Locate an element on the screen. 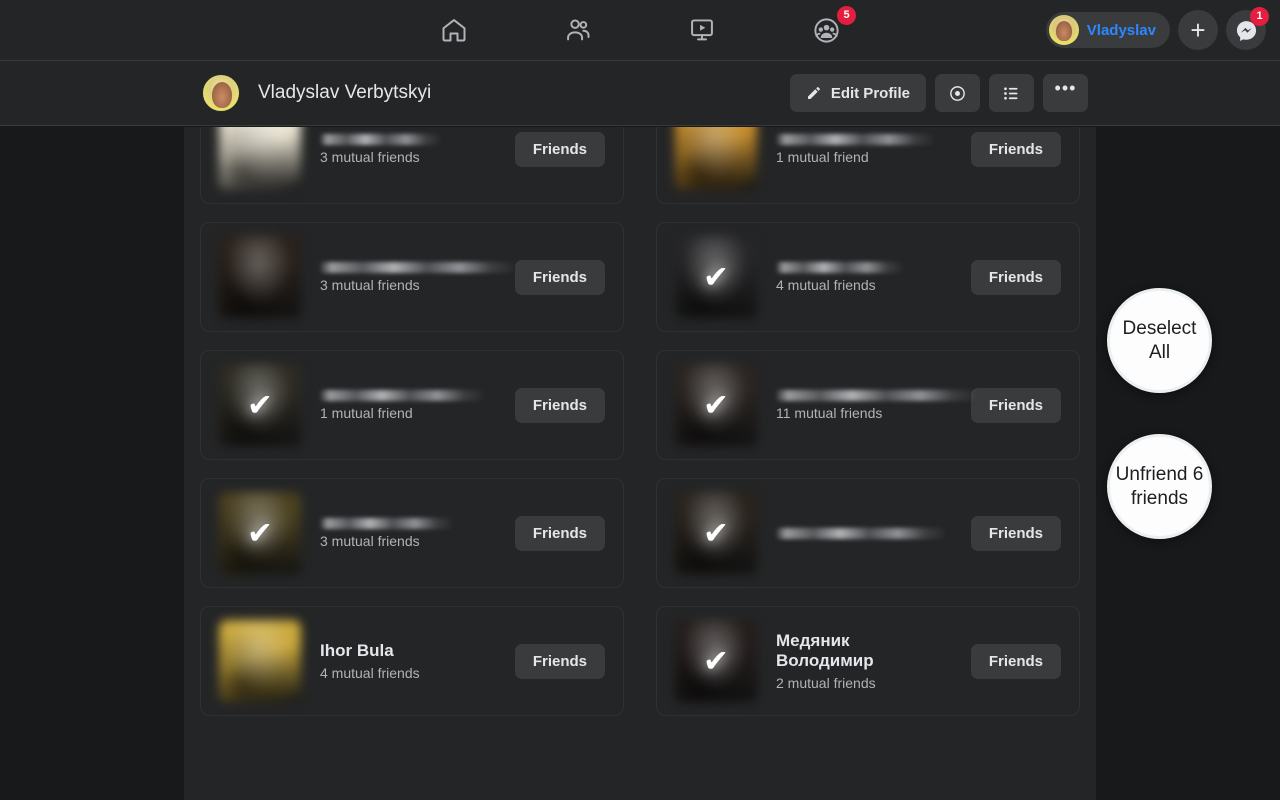  eye-icon is located at coordinates (957, 93).